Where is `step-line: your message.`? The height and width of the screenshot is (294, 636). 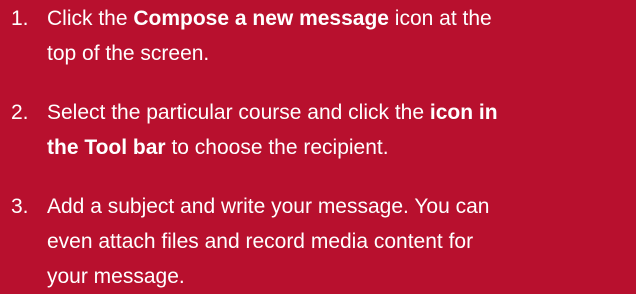 step-line: your message. is located at coordinates (340, 276).